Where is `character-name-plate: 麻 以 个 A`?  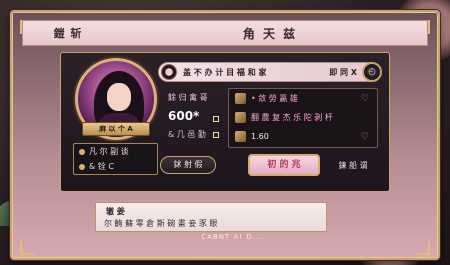
character-name-plate: 麻 以 个 A is located at coordinates (116, 129).